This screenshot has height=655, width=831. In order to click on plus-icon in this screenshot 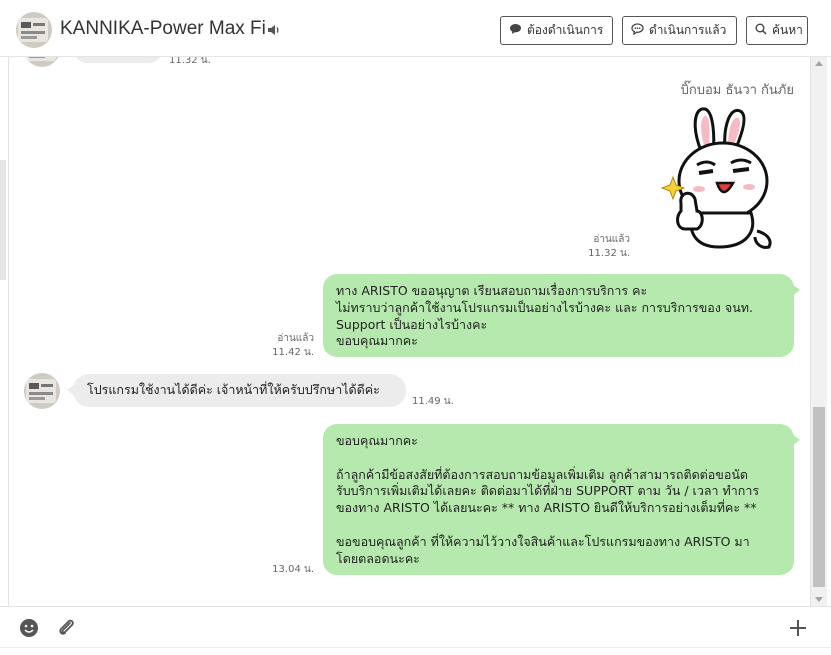, I will do `click(798, 628)`.